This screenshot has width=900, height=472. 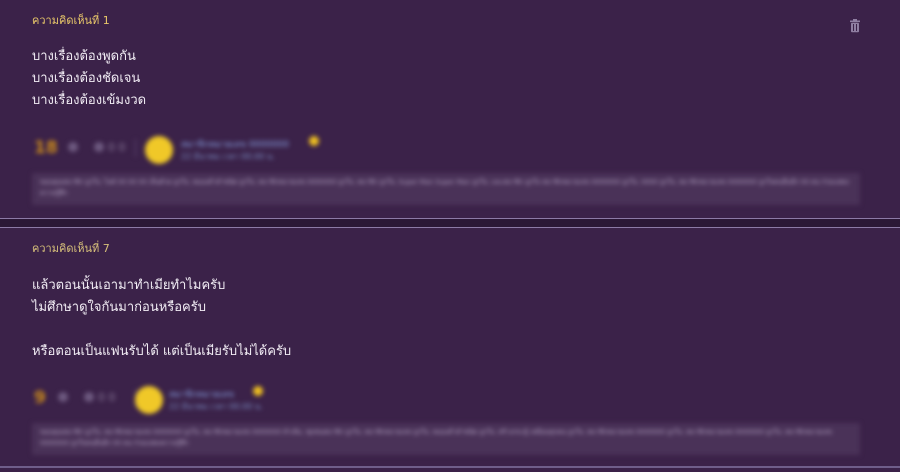 What do you see at coordinates (201, 394) in the screenshot?
I see `username-link: สมาชิกหมายเลข` at bounding box center [201, 394].